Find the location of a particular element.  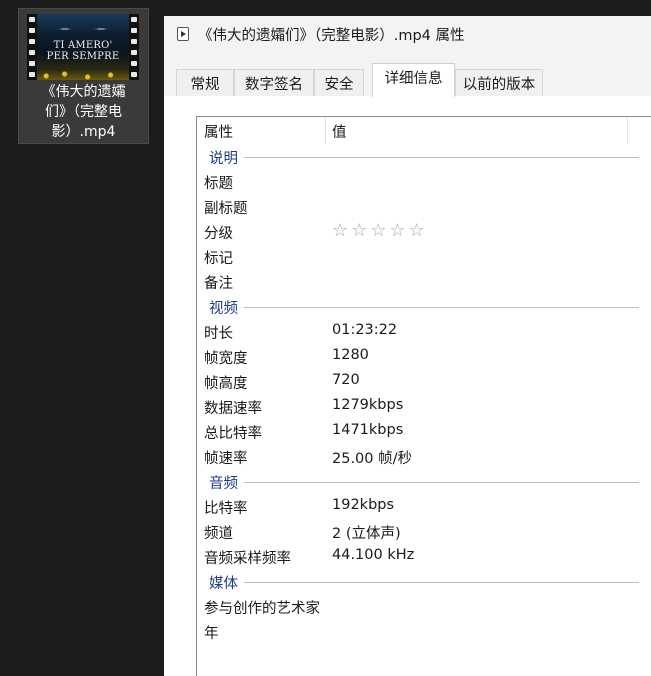

property-value: 720 is located at coordinates (346, 380).